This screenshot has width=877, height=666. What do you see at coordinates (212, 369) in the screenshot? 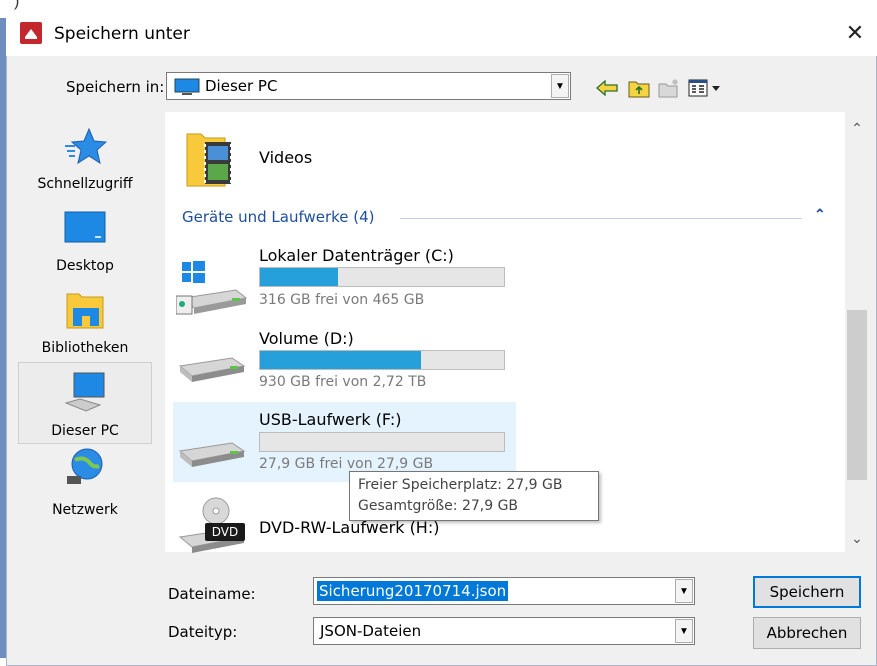
I see `hard-drive-icon` at bounding box center [212, 369].